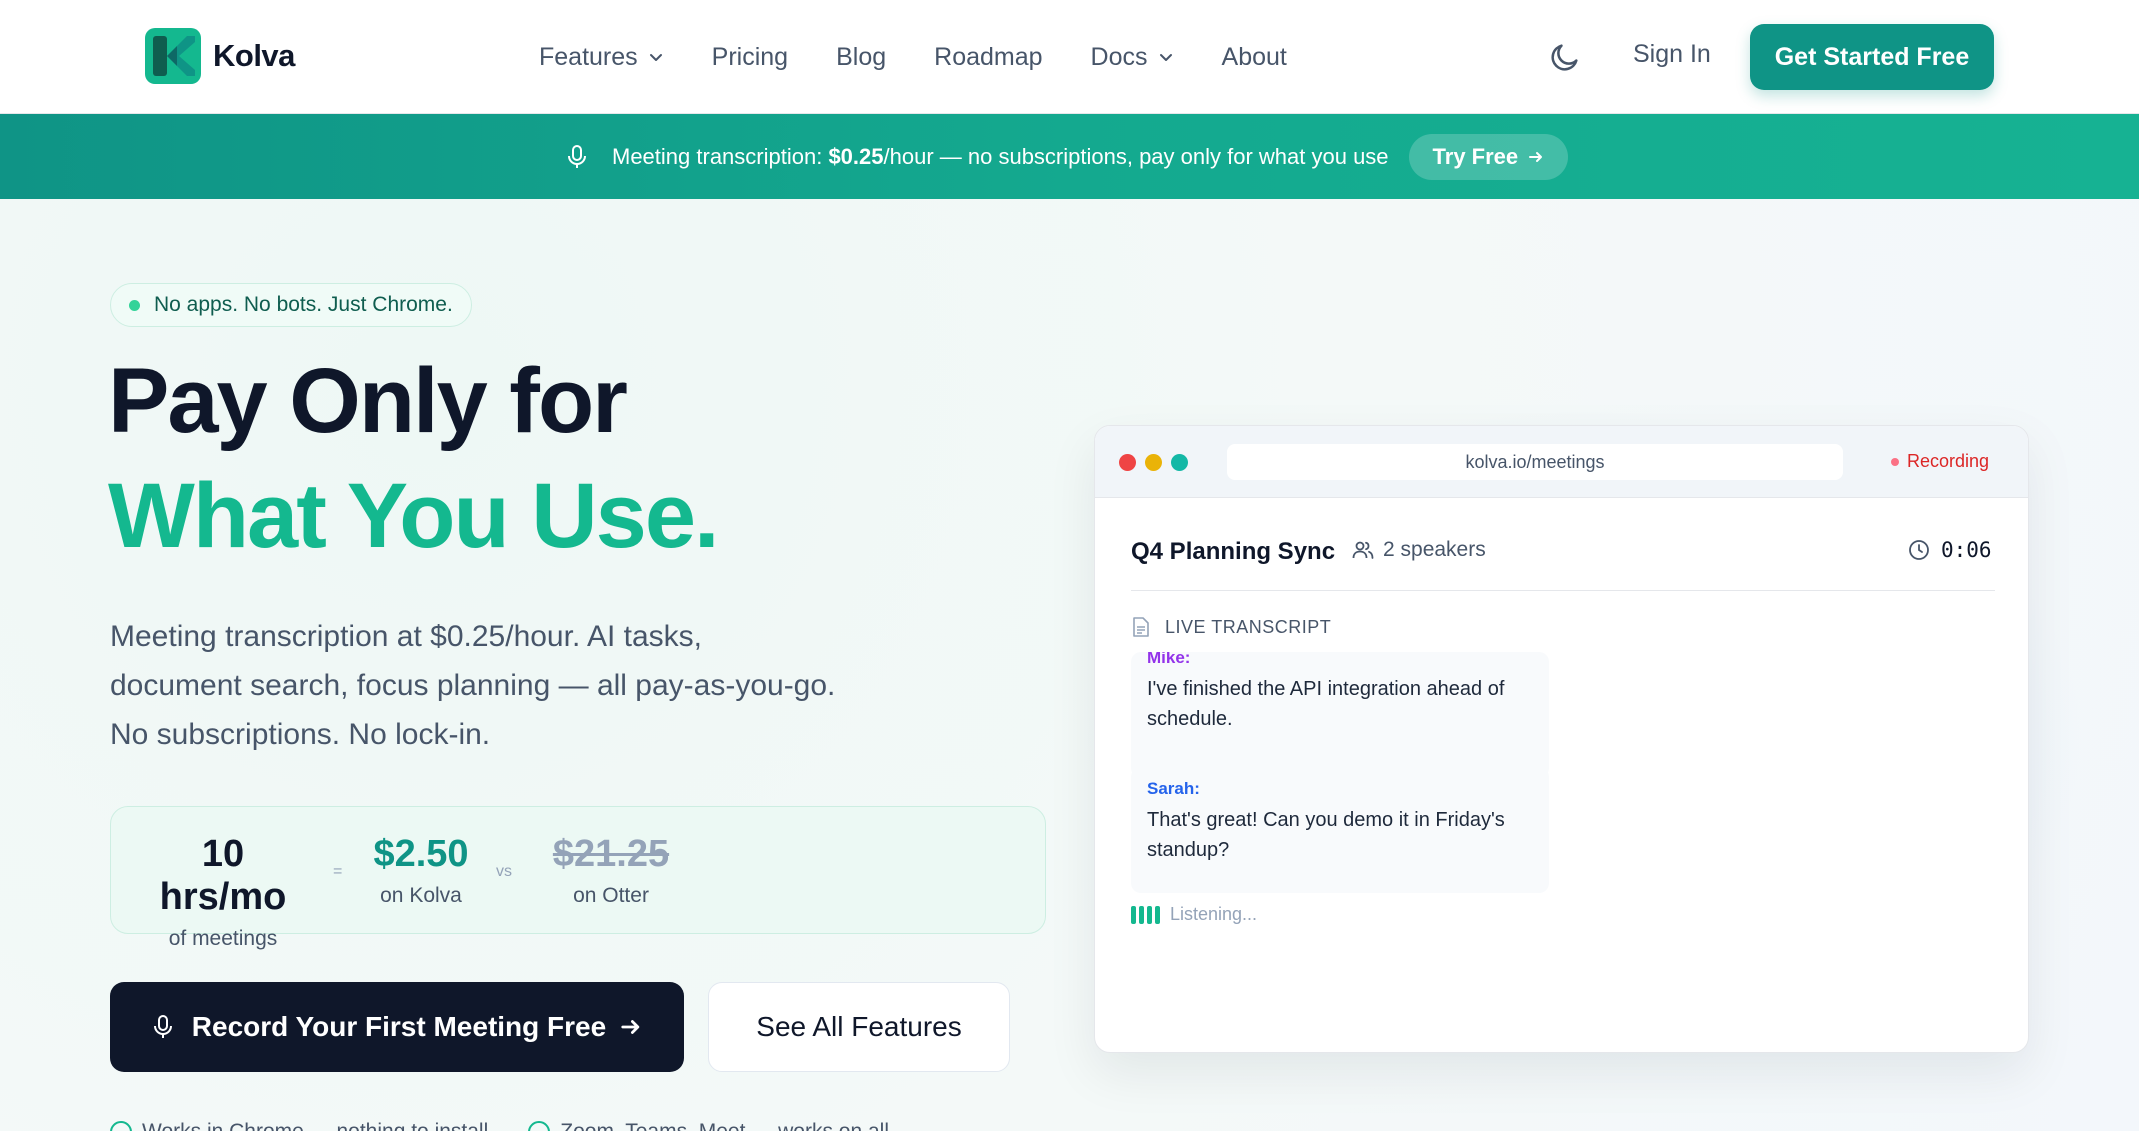 This screenshot has width=2139, height=1131. I want to click on nav-link-label: About, so click(1254, 56).